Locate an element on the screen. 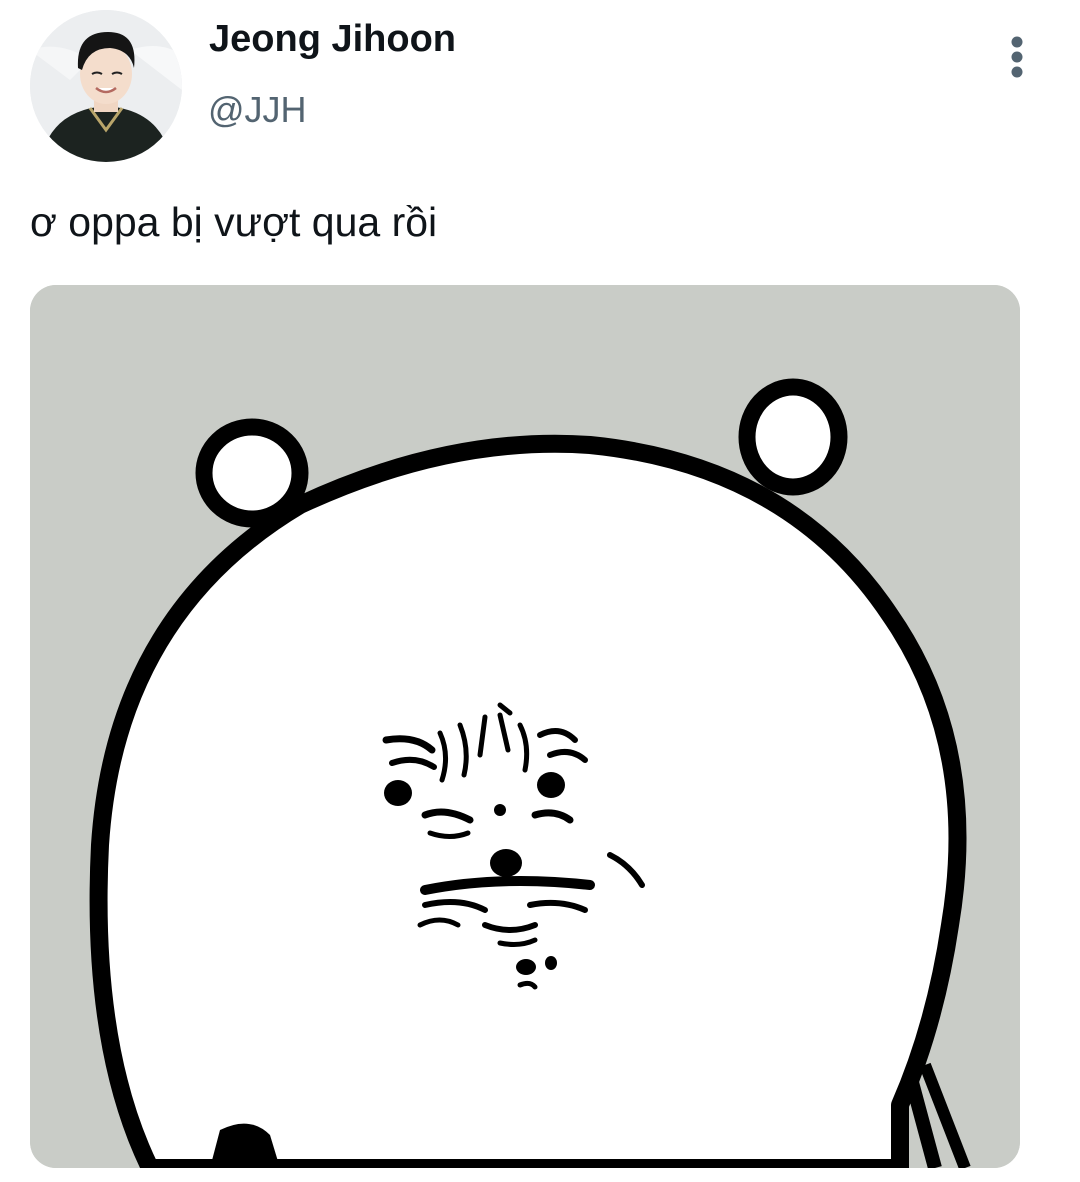 This screenshot has width=1080, height=1182. more-vertical-icon is located at coordinates (1017, 57).